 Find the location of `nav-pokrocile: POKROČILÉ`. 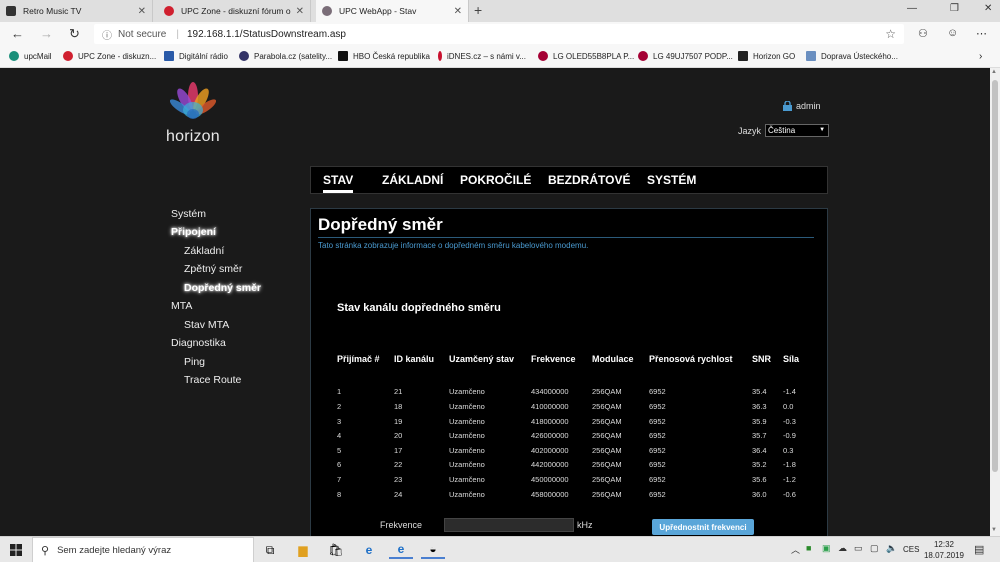

nav-pokrocile: POKROČILÉ is located at coordinates (495, 180).